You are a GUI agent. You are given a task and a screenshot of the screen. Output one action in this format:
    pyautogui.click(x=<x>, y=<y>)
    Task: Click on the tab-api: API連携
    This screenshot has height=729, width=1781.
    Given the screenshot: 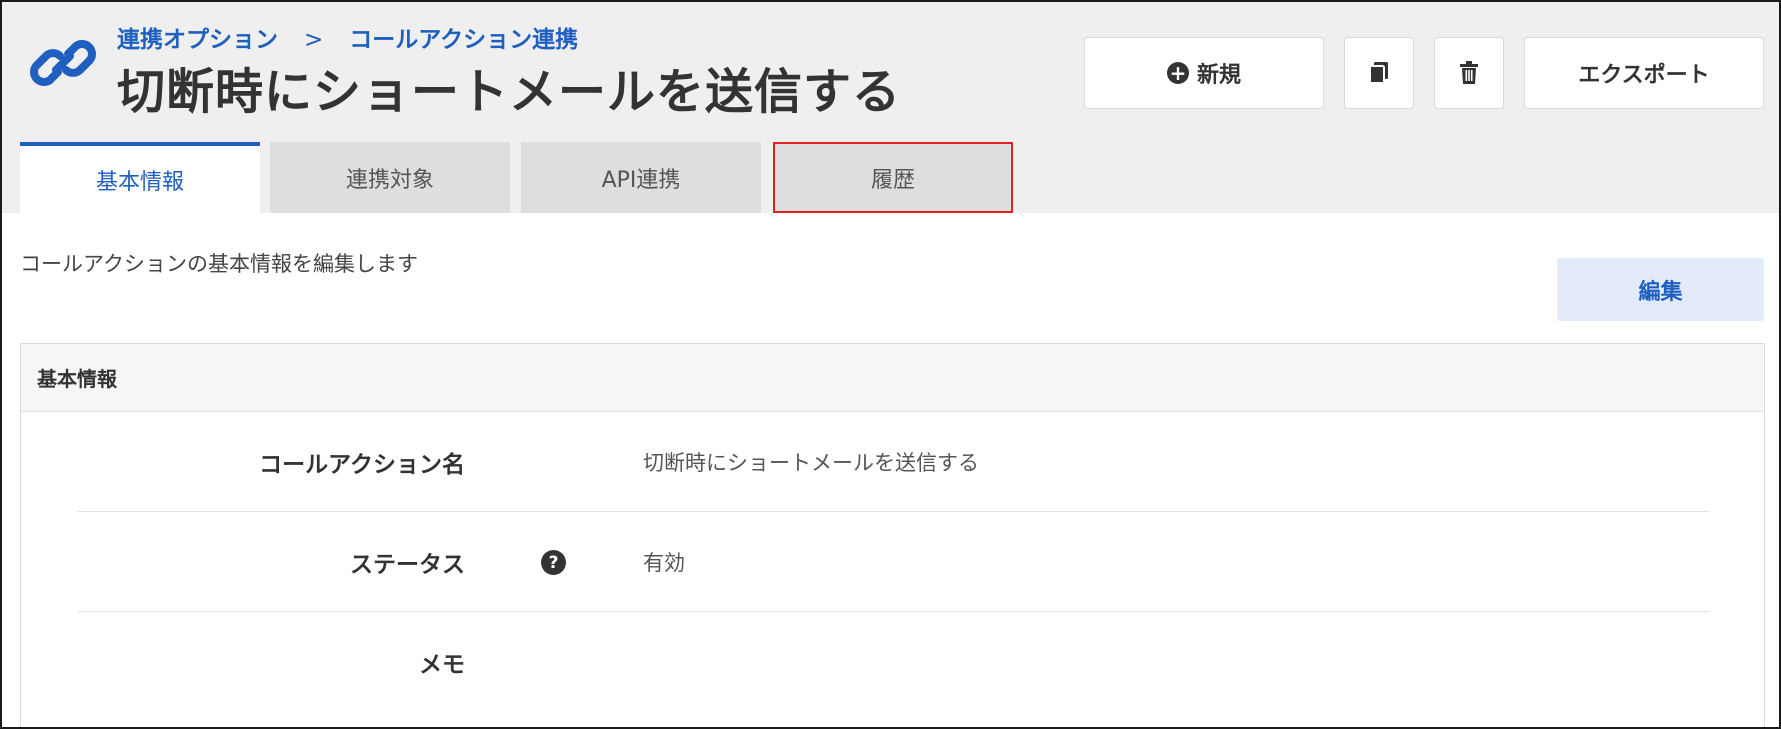 What is the action you would take?
    pyautogui.click(x=641, y=177)
    